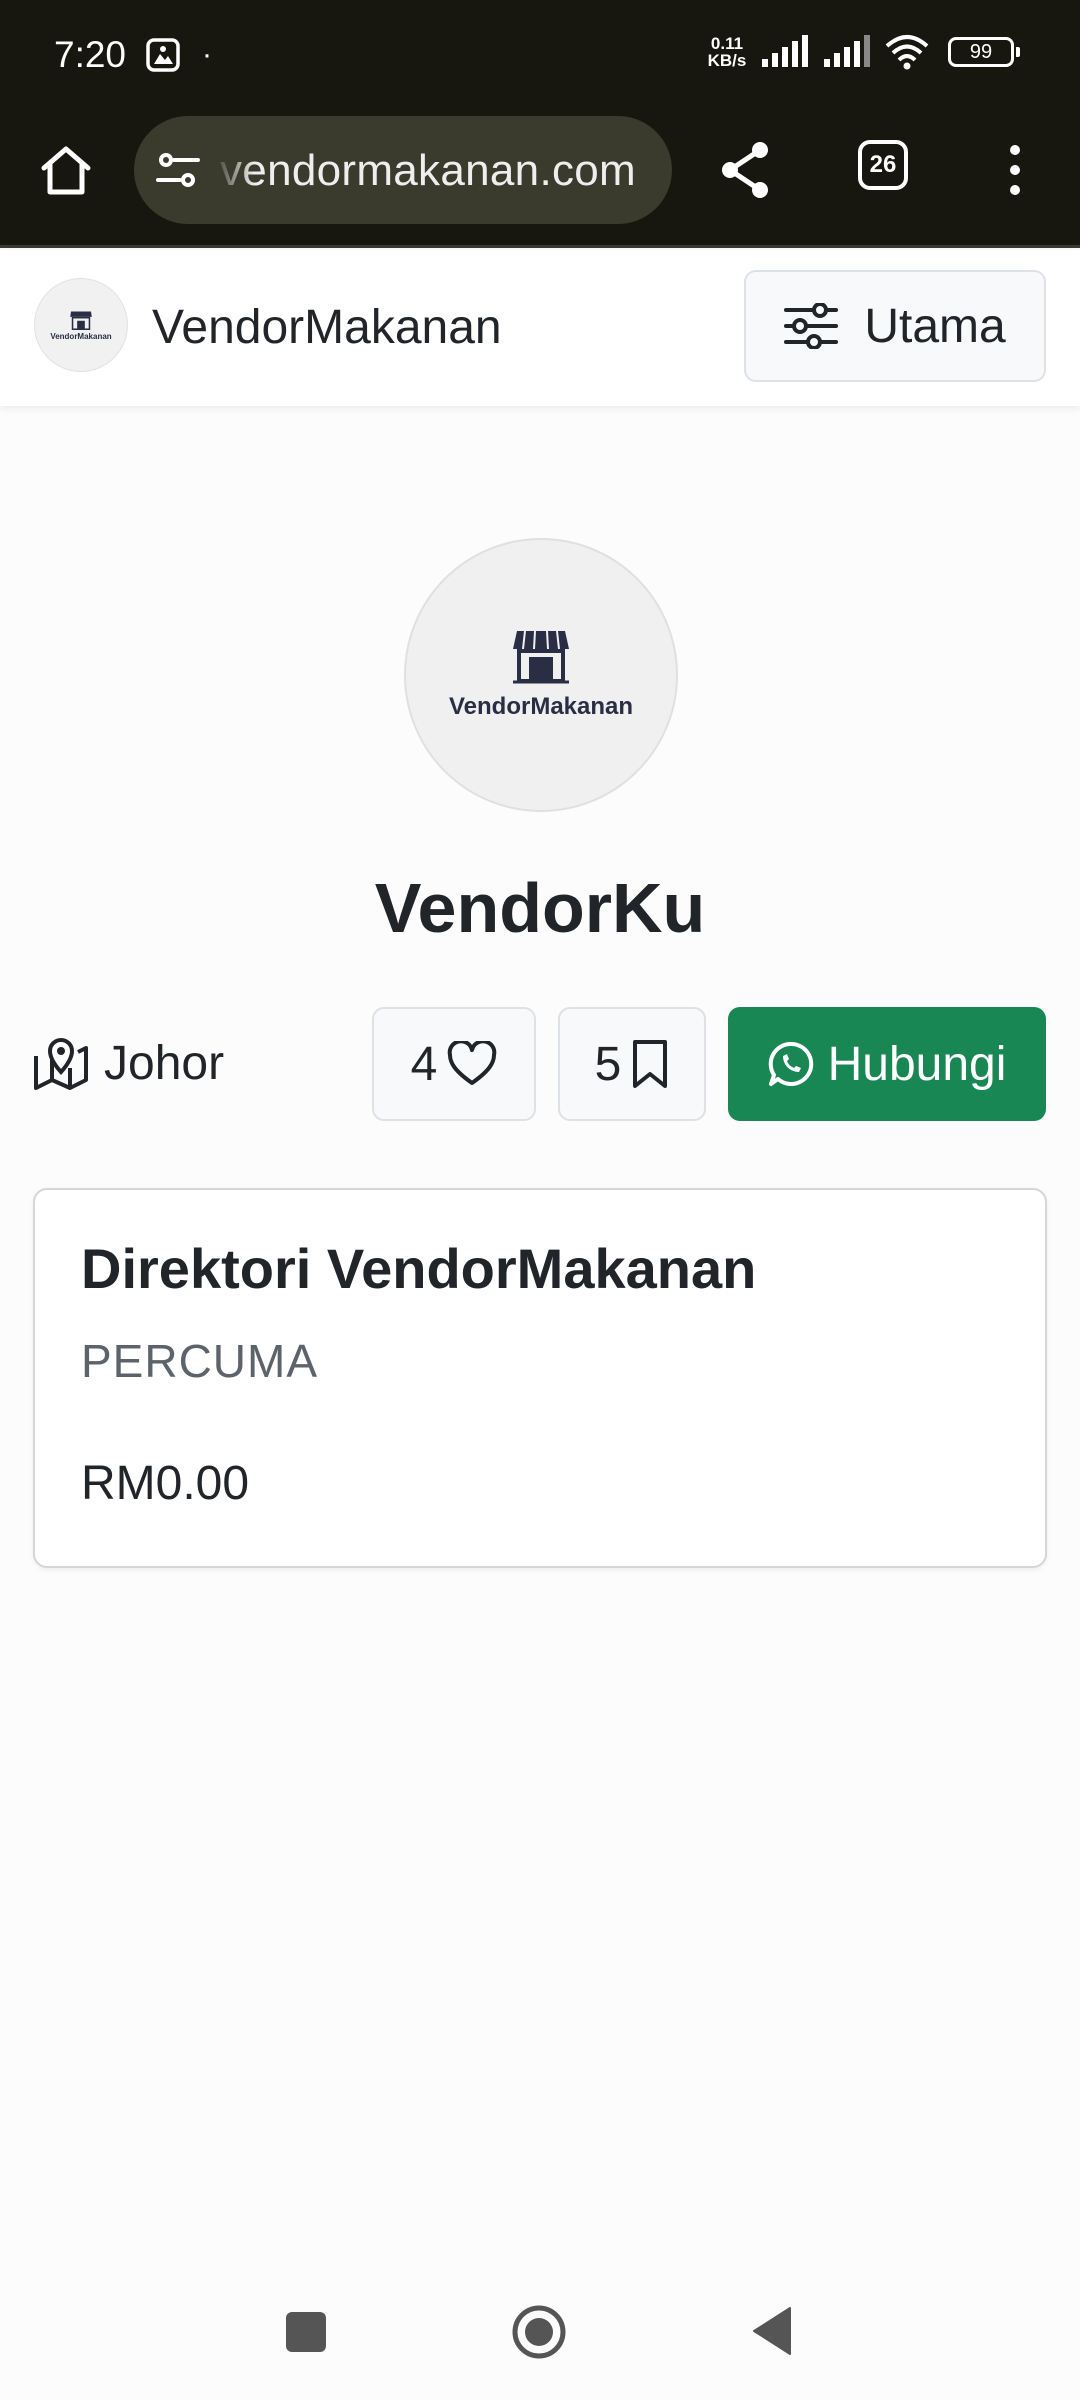 This screenshot has width=1080, height=2400. What do you see at coordinates (772, 2331) in the screenshot?
I see `back-button` at bounding box center [772, 2331].